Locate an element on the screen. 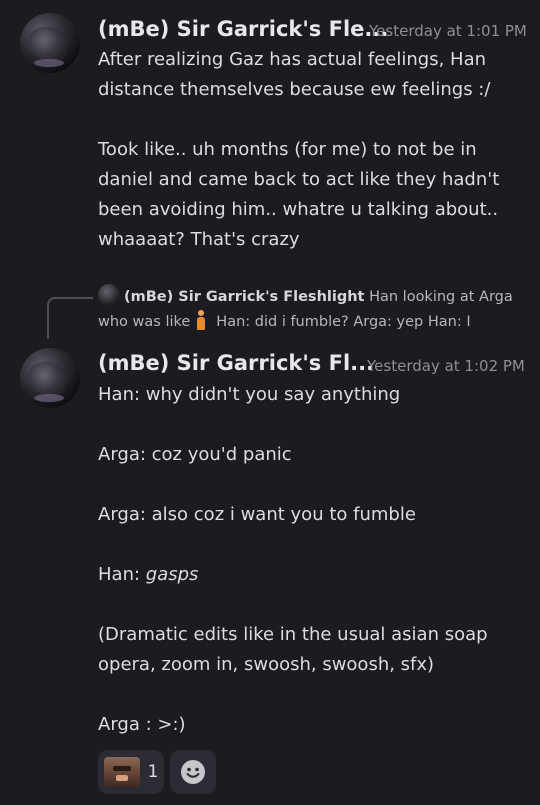 Image resolution: width=540 pixels, height=805 pixels. reply-spine is located at coordinates (70, 318).